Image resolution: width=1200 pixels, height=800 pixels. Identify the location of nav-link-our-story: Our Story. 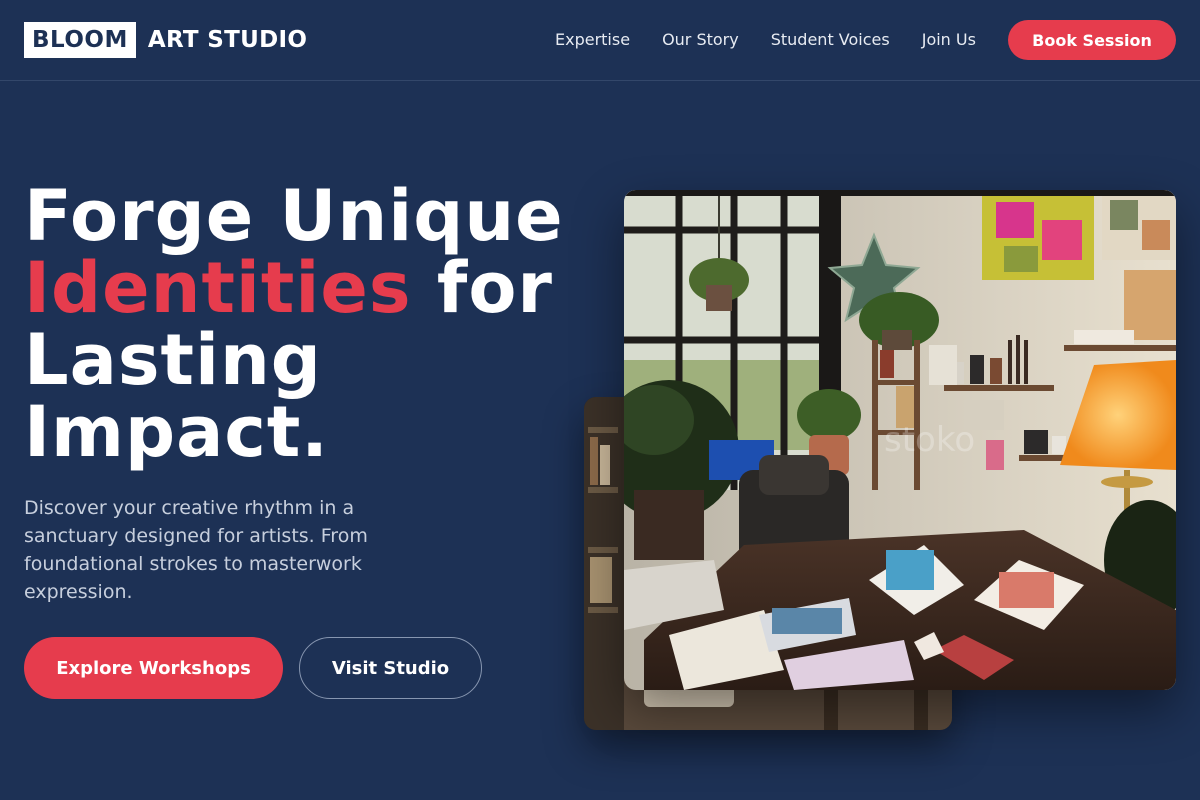
(700, 39).